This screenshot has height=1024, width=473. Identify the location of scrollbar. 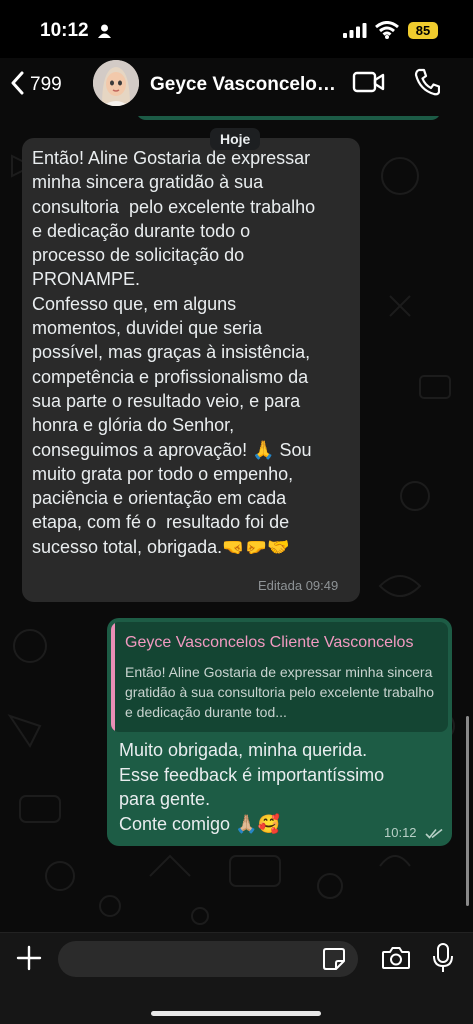
(467, 811).